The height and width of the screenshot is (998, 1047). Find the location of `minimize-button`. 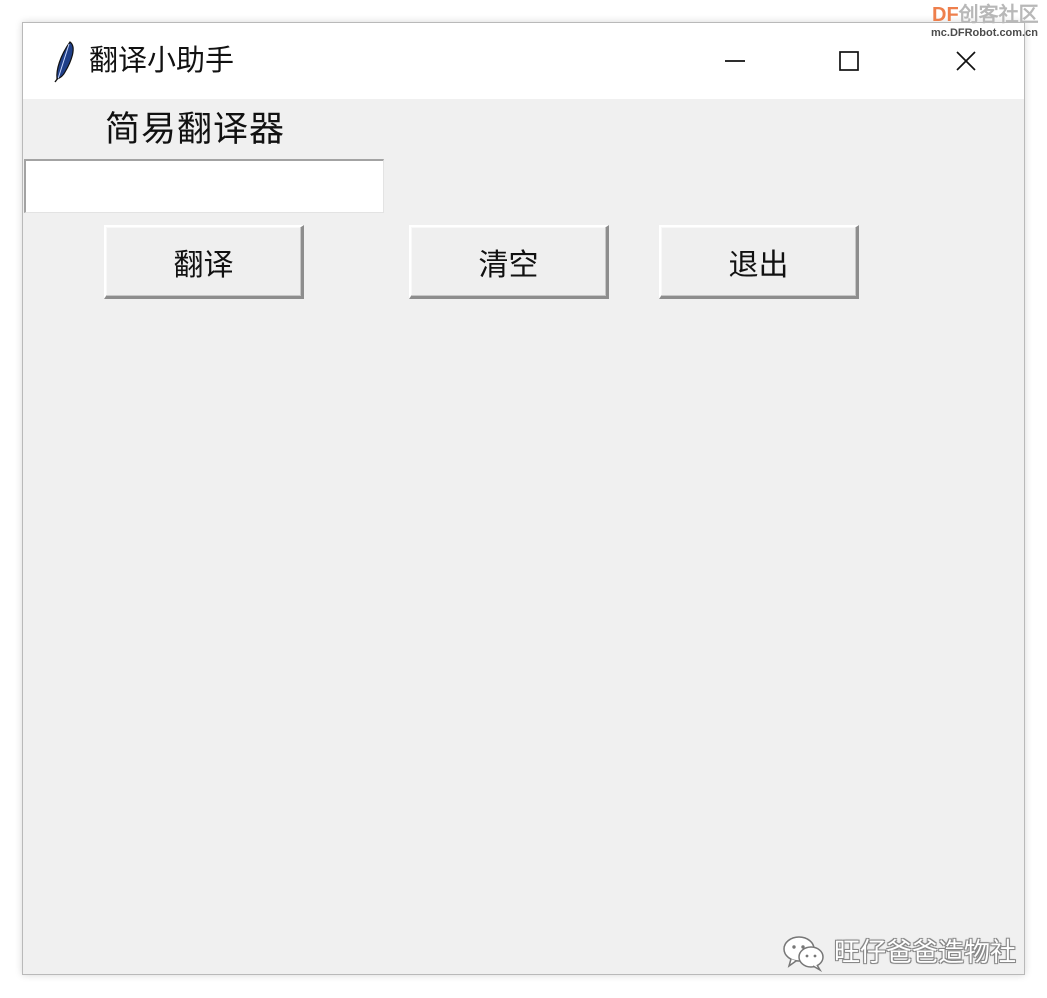

minimize-button is located at coordinates (735, 61).